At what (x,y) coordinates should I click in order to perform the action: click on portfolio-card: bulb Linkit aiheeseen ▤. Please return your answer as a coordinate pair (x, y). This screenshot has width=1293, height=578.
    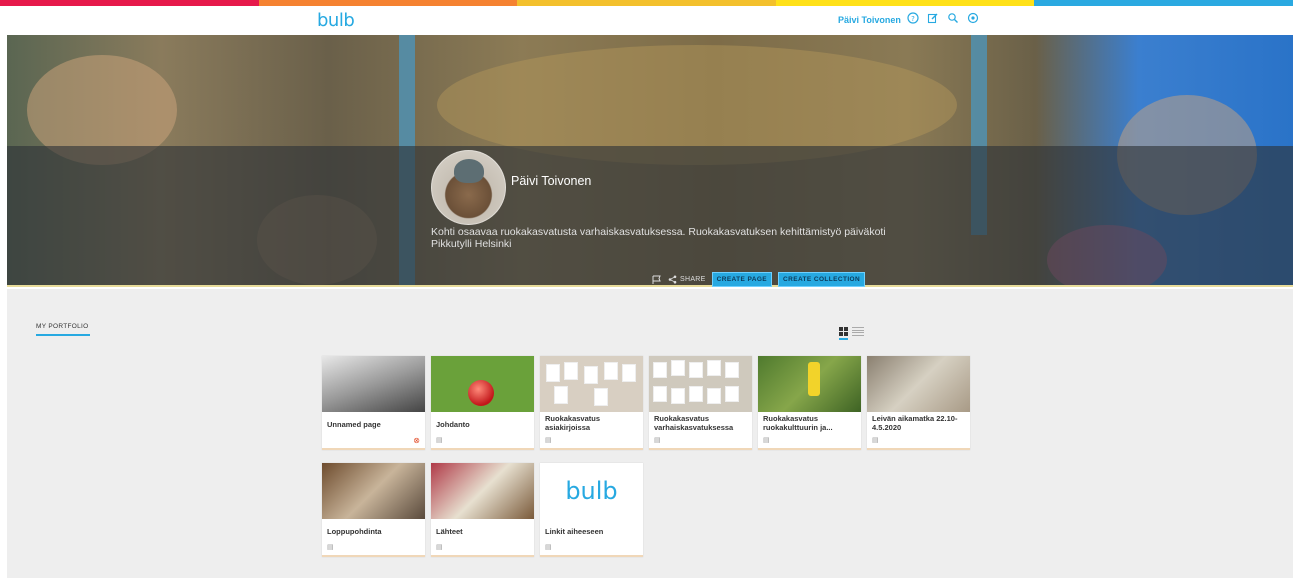
    Looking at the image, I should click on (591, 510).